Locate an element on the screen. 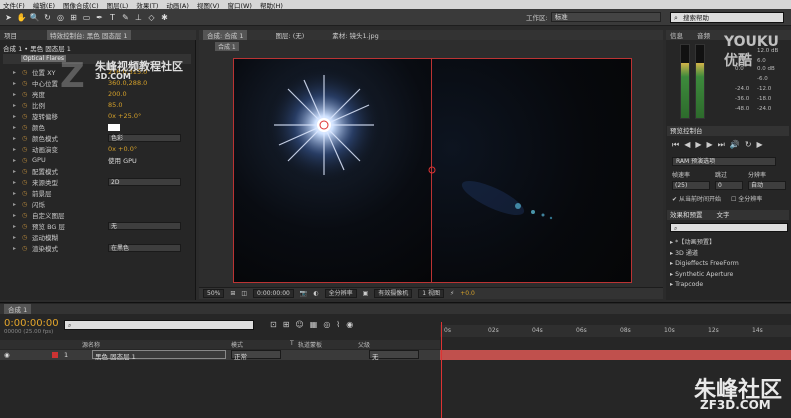 Image resolution: width=791 pixels, height=418 pixels. help-search-input: ⌕ 搜索帮助 is located at coordinates (727, 17).